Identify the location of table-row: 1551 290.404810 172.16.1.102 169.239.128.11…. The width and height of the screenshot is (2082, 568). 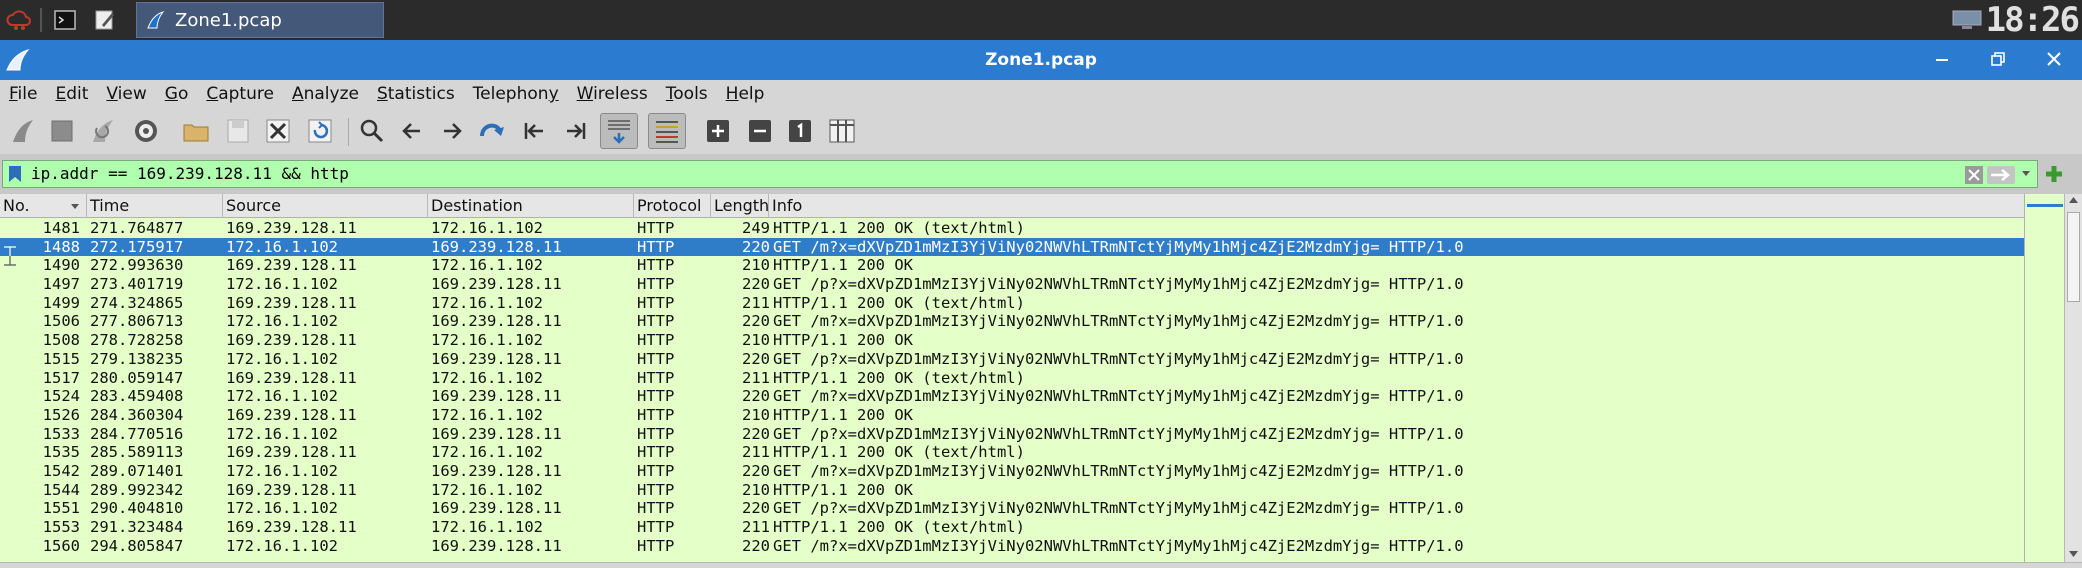
(1012, 508).